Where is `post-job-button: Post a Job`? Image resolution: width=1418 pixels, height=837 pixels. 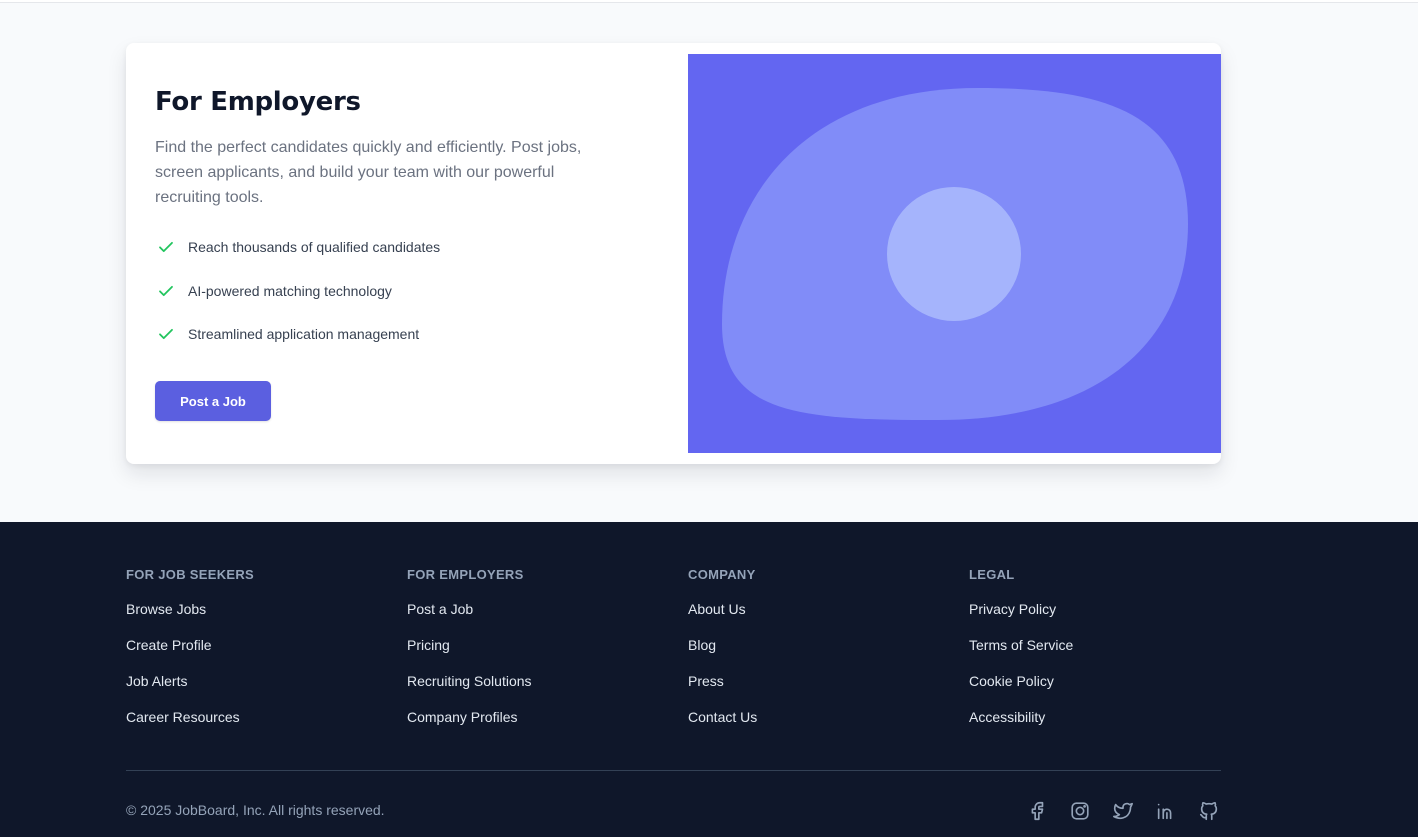 post-job-button: Post a Job is located at coordinates (213, 401).